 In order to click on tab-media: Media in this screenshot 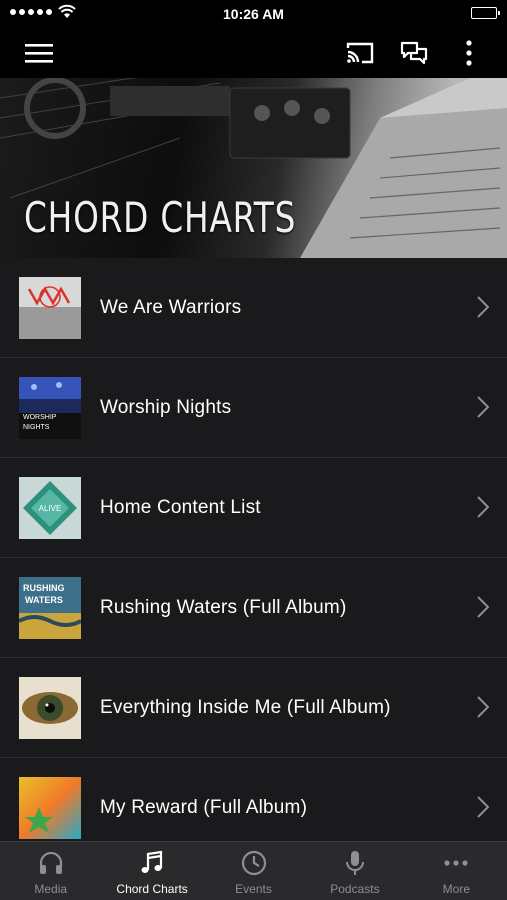, I will do `click(50, 871)`.